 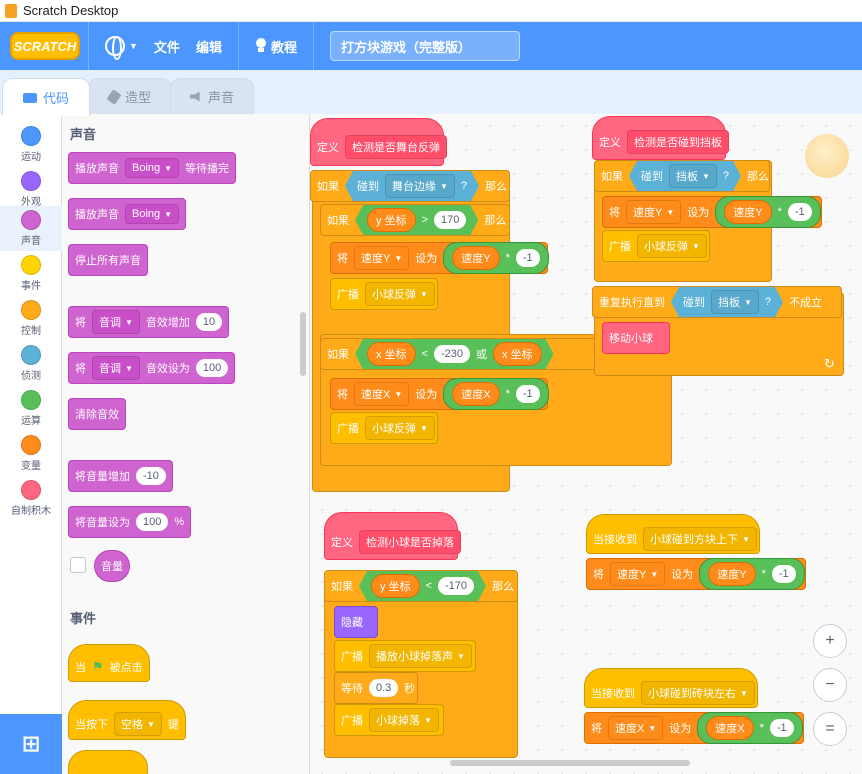 I want to click on block-when-flag-clicked: 当 ⚑ 被点击, so click(x=109, y=663).